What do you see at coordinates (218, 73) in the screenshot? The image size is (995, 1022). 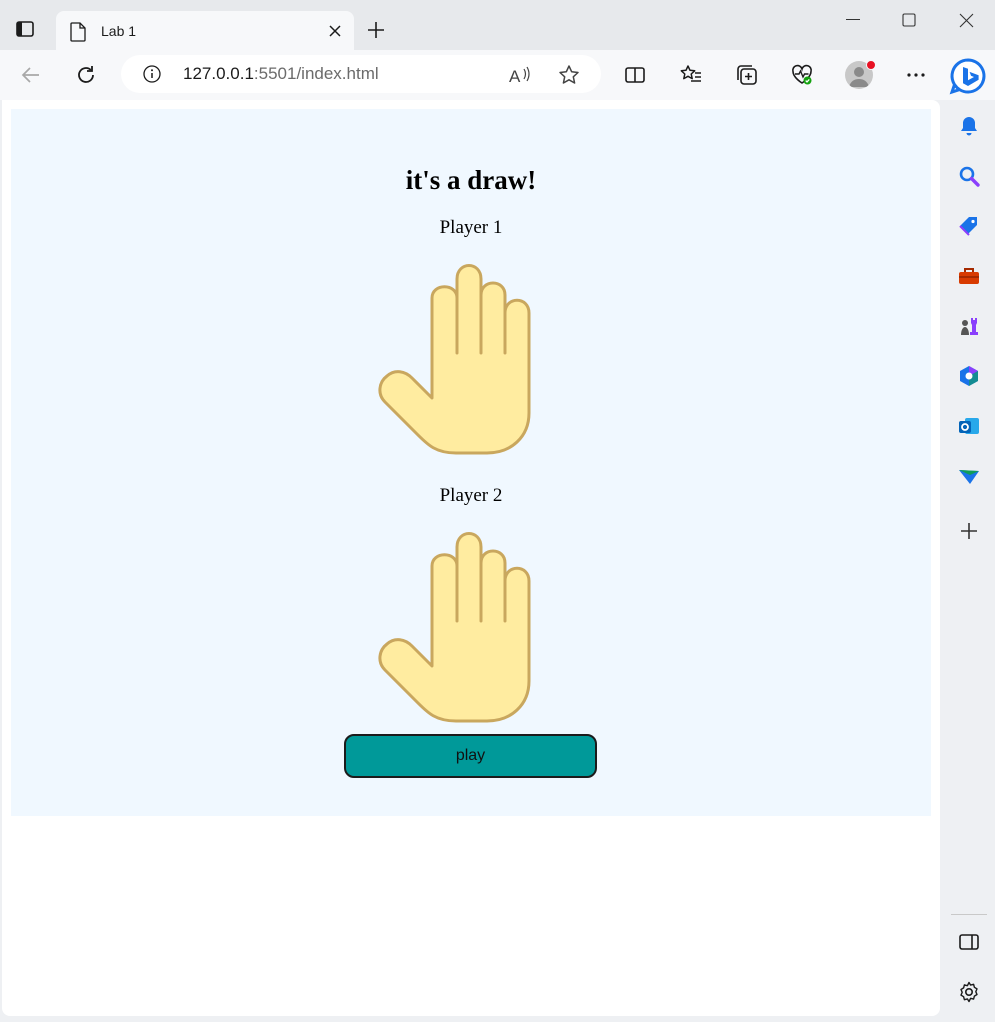 I see `url-host: 127.0.0.1` at bounding box center [218, 73].